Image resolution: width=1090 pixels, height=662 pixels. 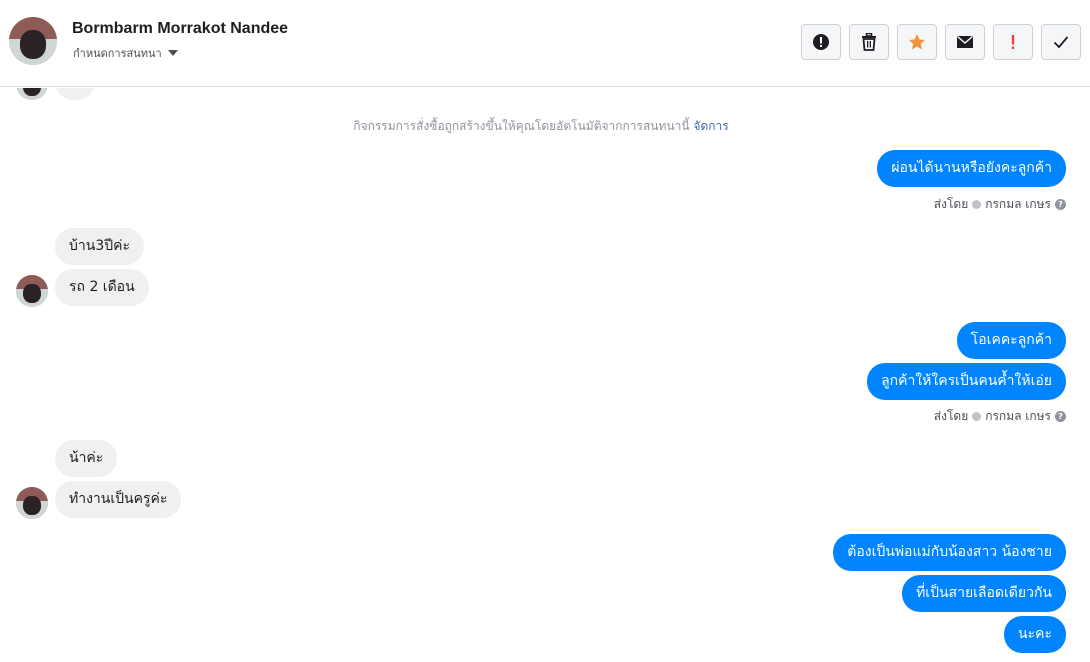 What do you see at coordinates (75, 94) in the screenshot?
I see `message-bubble-incoming` at bounding box center [75, 94].